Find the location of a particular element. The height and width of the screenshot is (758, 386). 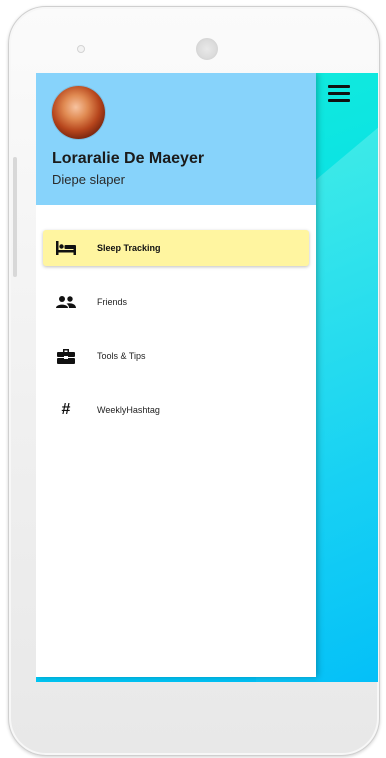

nav-item-friends: Friends is located at coordinates (176, 302).